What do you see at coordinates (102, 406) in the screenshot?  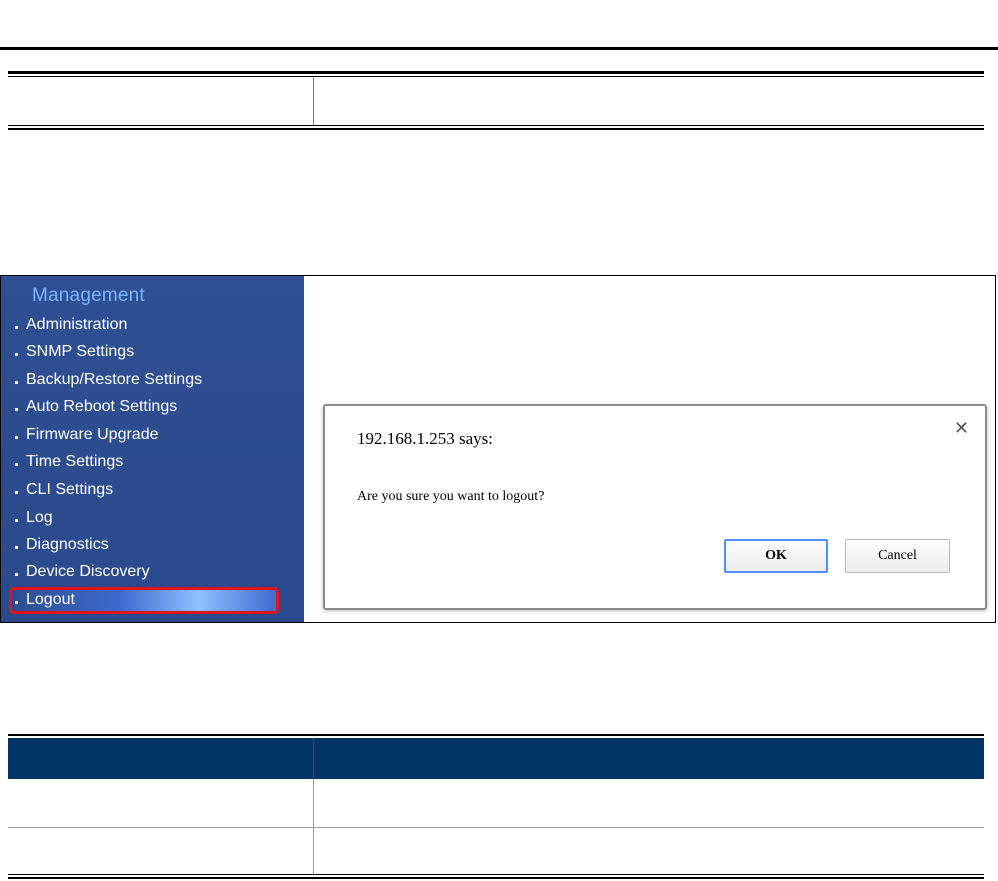 I see `sidebar-item-label: Auto Reboot Settings` at bounding box center [102, 406].